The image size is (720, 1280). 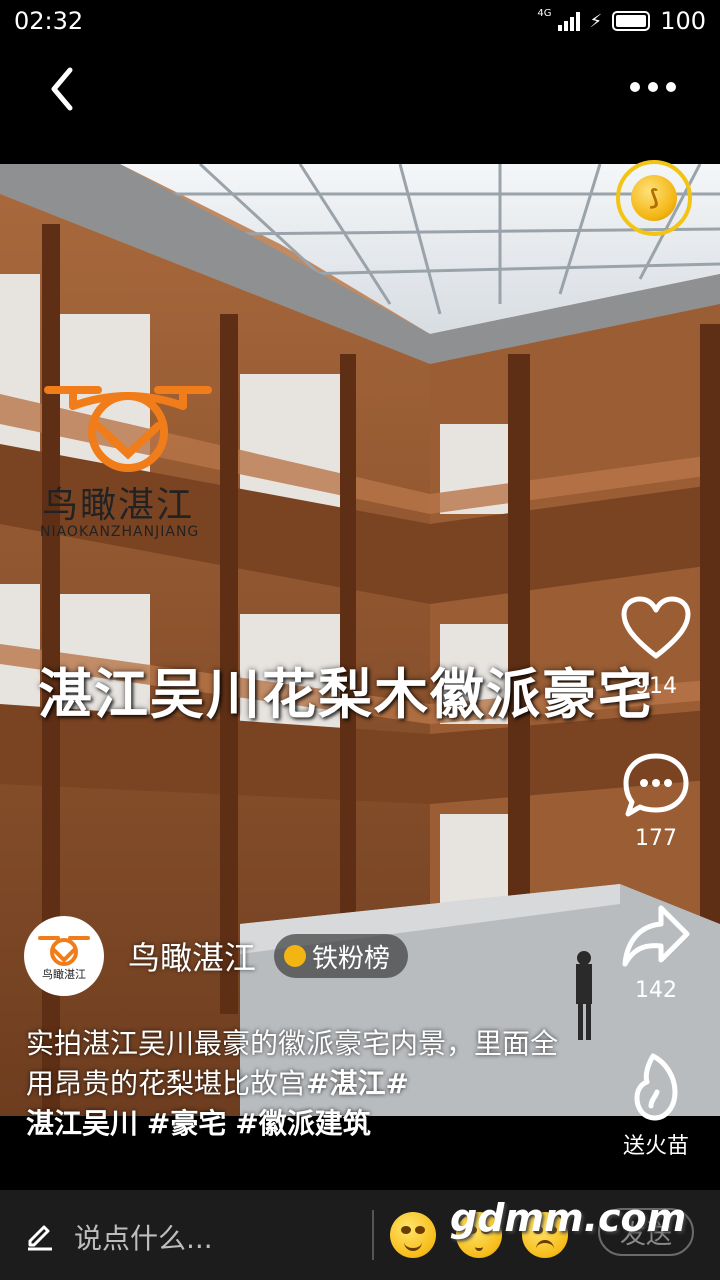 I want to click on battery-level: 100, so click(x=683, y=21).